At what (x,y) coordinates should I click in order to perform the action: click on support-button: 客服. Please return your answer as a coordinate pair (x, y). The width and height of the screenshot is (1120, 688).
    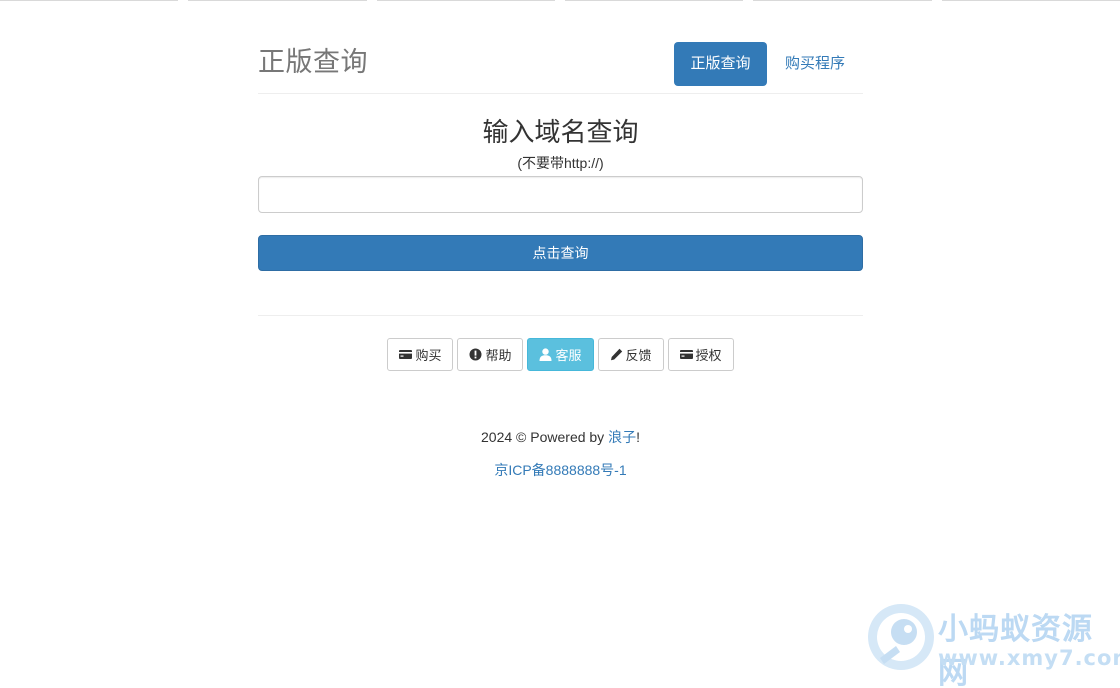
    Looking at the image, I should click on (560, 354).